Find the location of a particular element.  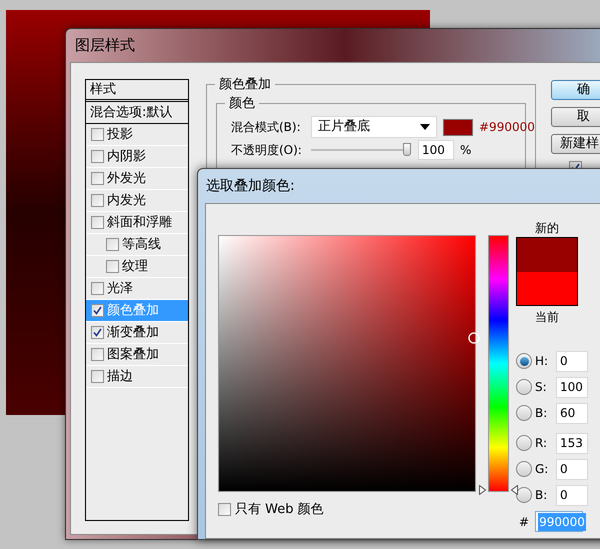

color-value-input: 100 is located at coordinates (572, 387).